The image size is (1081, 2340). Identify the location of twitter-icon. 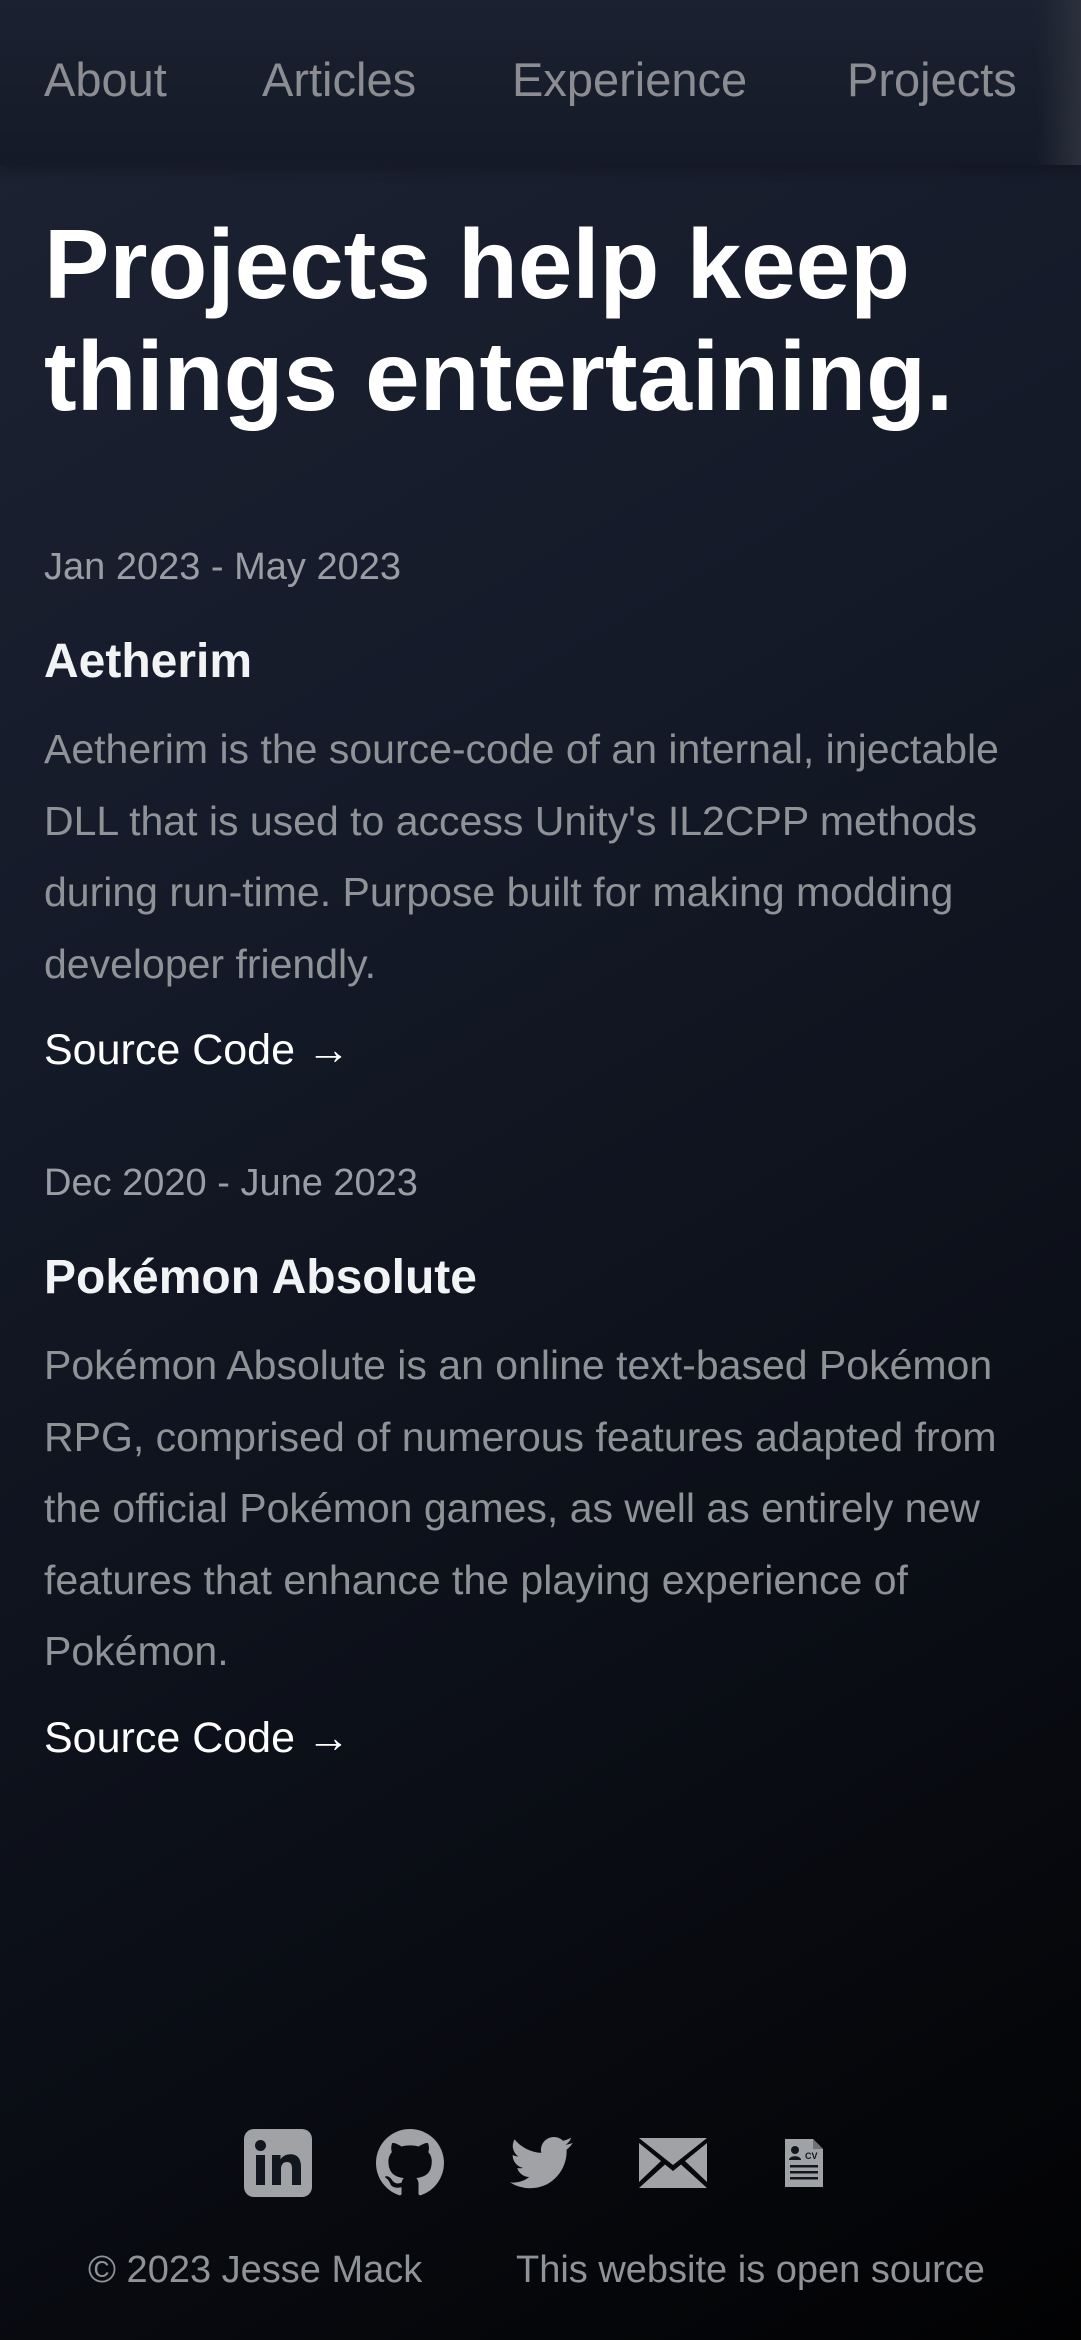
(542, 2163).